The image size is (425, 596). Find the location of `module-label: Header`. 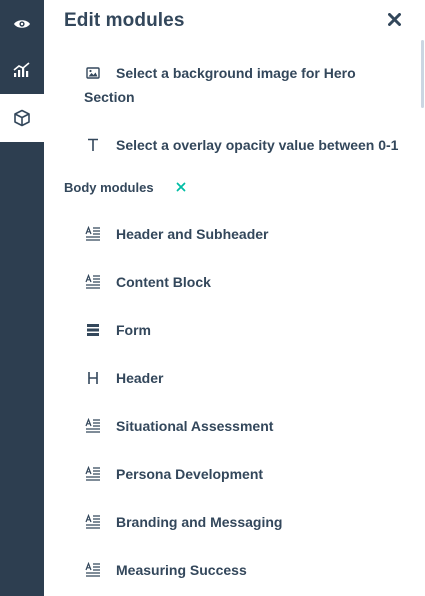

module-label: Header is located at coordinates (140, 378).